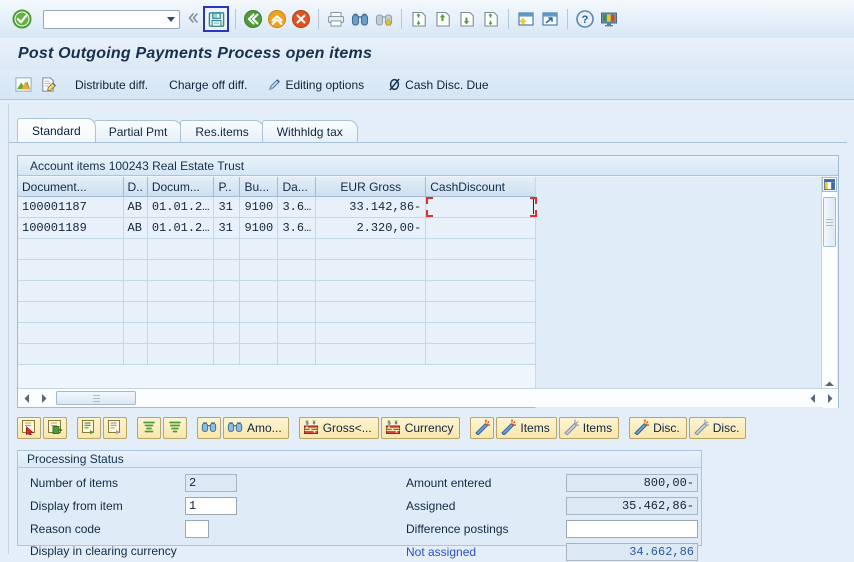 The height and width of the screenshot is (562, 854). I want to click on cell-business-area: 9100, so click(259, 228).